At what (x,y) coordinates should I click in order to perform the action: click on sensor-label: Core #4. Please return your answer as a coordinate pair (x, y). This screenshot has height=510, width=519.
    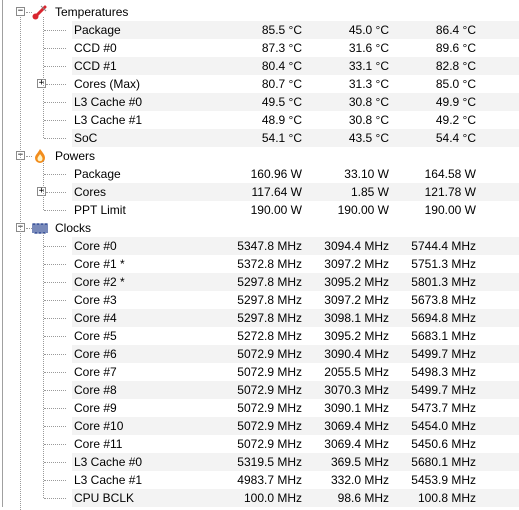
    Looking at the image, I should click on (95, 318).